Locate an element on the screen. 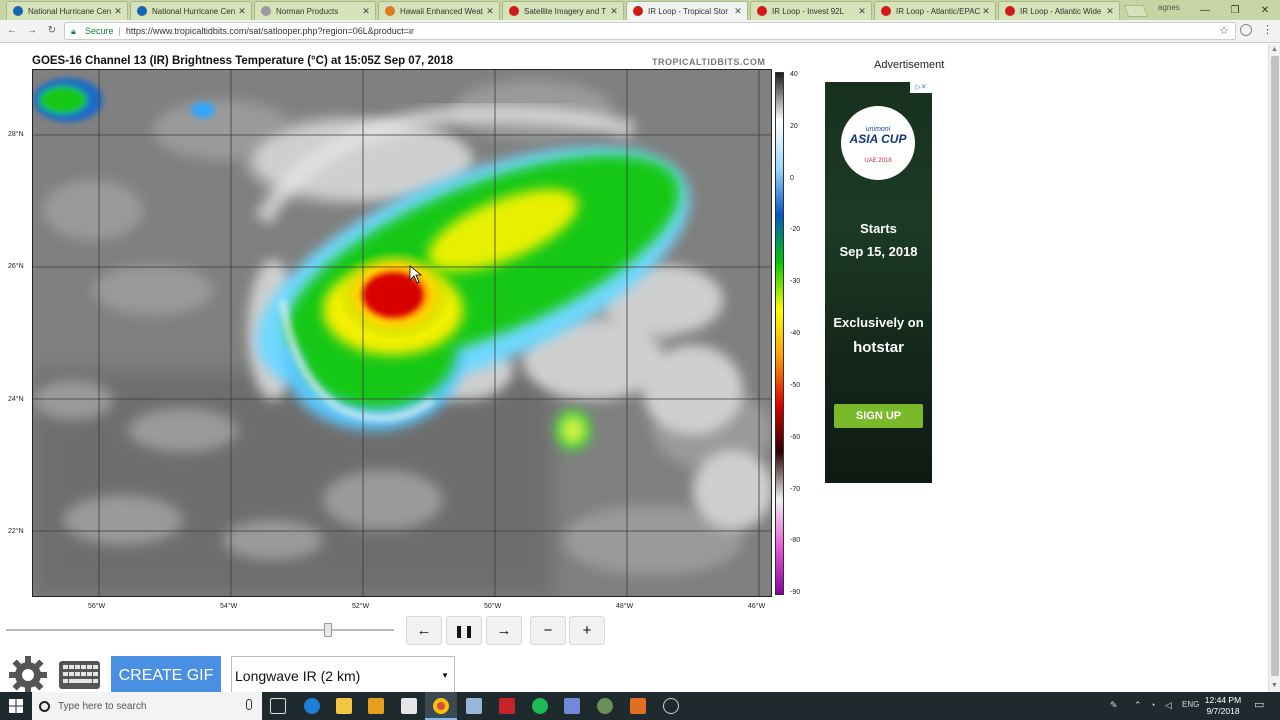 This screenshot has width=1280, height=720. spotify-icon is located at coordinates (540, 706).